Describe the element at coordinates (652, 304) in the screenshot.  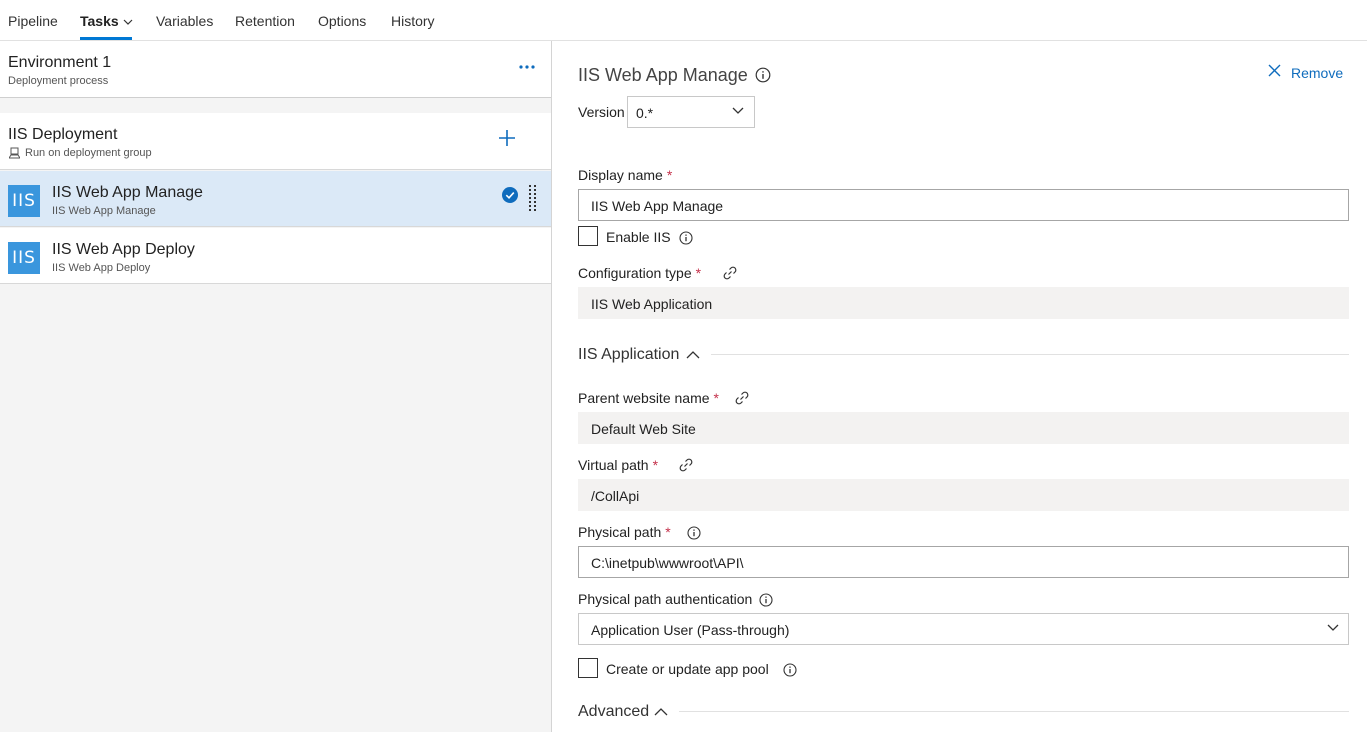
I see `configuration-type-value: IIS Web Application` at that location.